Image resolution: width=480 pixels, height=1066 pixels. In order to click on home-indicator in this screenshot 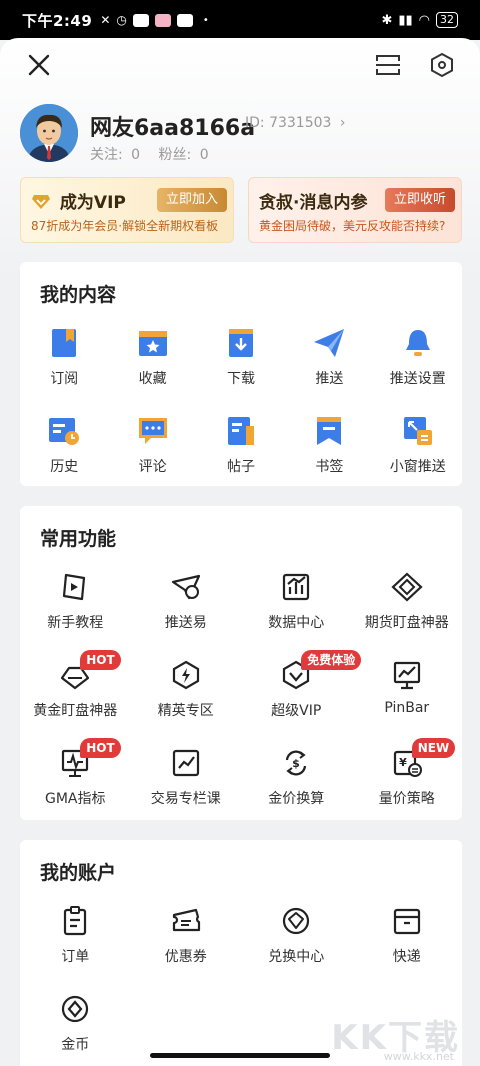, I will do `click(240, 1055)`.